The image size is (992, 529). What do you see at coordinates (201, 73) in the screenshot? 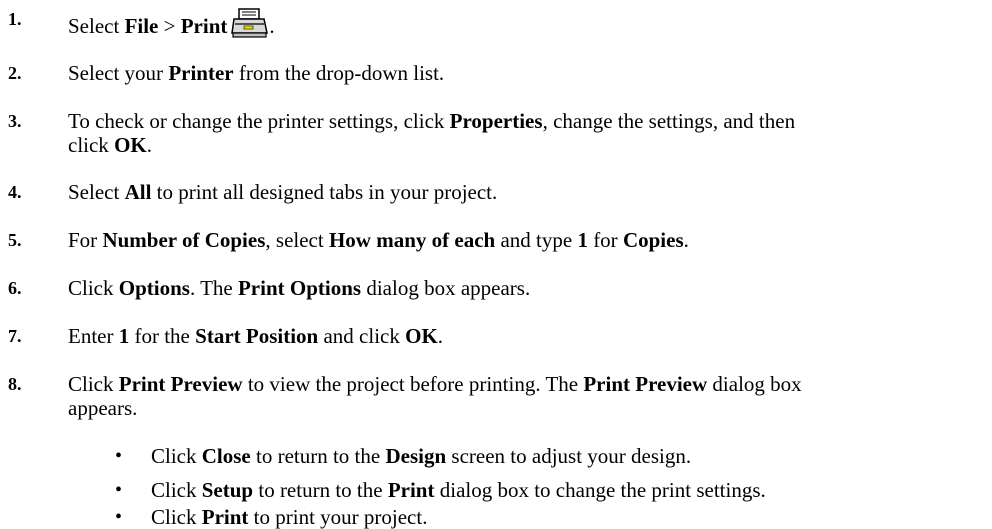
I see `step-text-bold: Printer` at bounding box center [201, 73].